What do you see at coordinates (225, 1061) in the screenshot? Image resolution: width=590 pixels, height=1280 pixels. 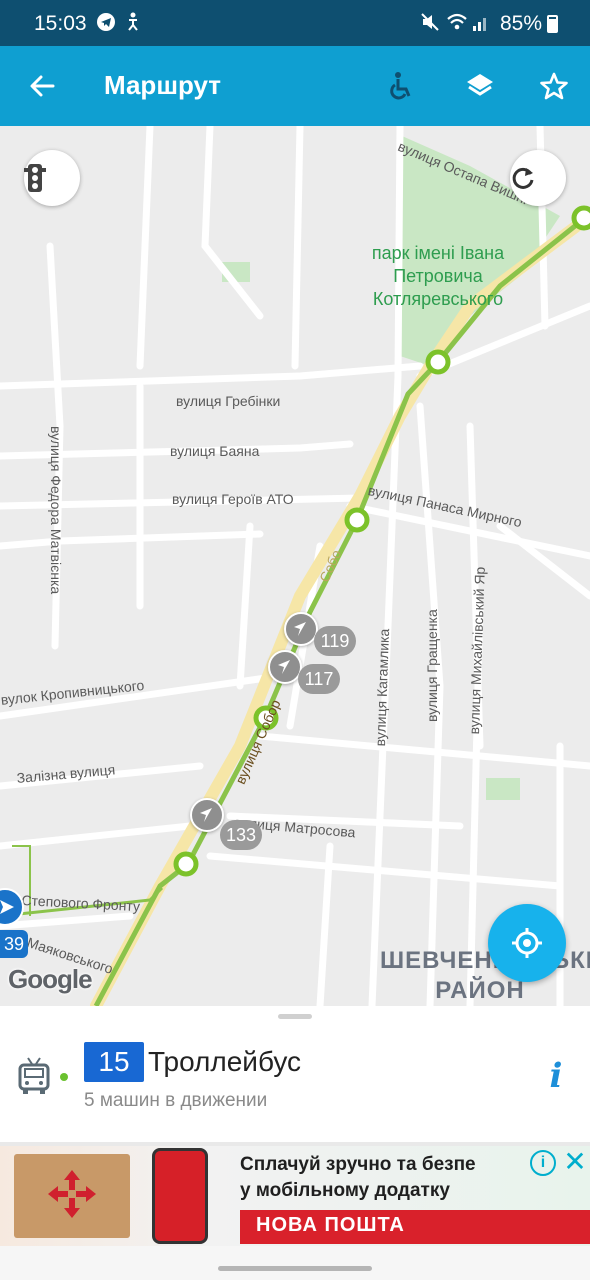 I see `route-type: Троллейбус` at bounding box center [225, 1061].